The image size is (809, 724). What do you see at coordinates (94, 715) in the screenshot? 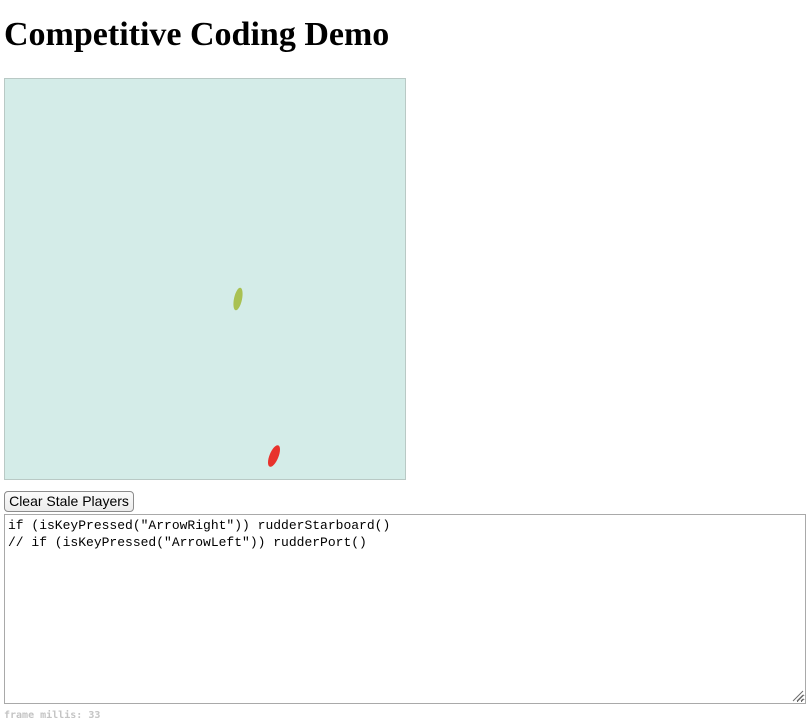
I see `frame-millis-value: 33` at bounding box center [94, 715].